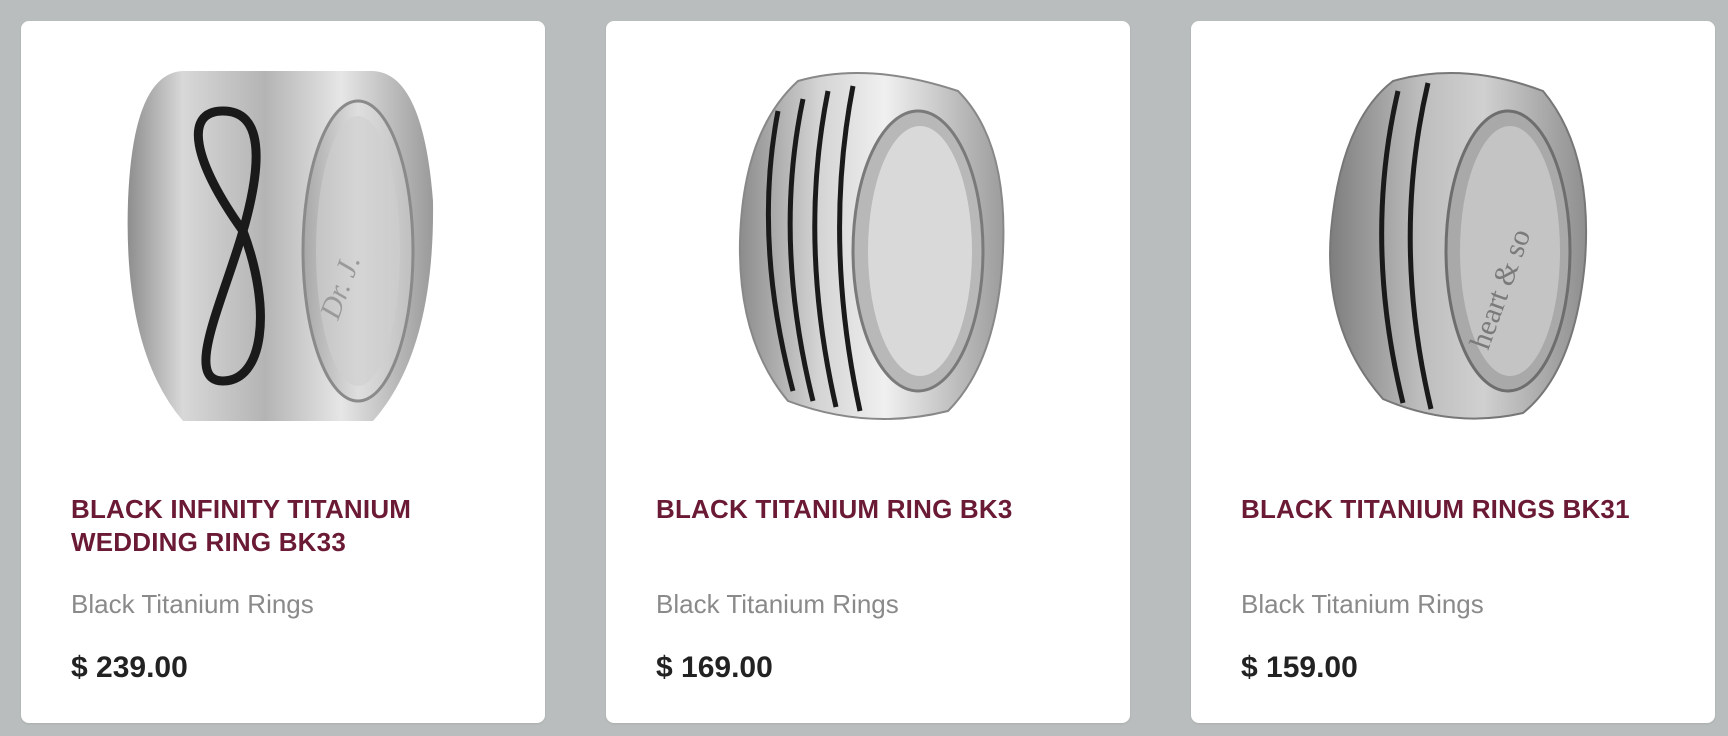  I want to click on infinity-titanium-ring-image: Dr. J., so click(280, 246).